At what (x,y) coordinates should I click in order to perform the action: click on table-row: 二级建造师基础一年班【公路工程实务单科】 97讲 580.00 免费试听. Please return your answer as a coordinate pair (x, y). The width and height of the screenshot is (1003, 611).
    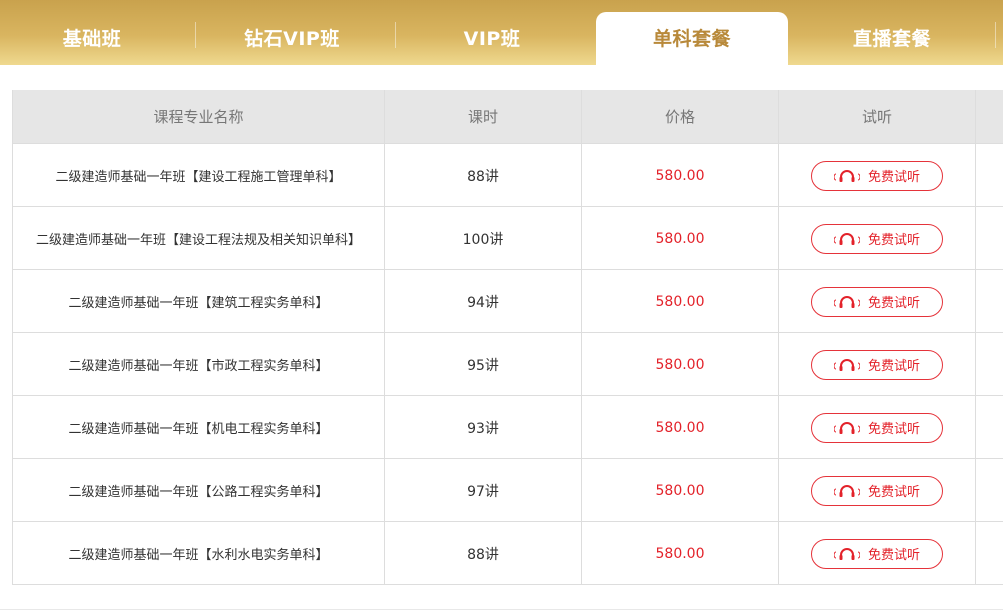
    Looking at the image, I should click on (508, 490).